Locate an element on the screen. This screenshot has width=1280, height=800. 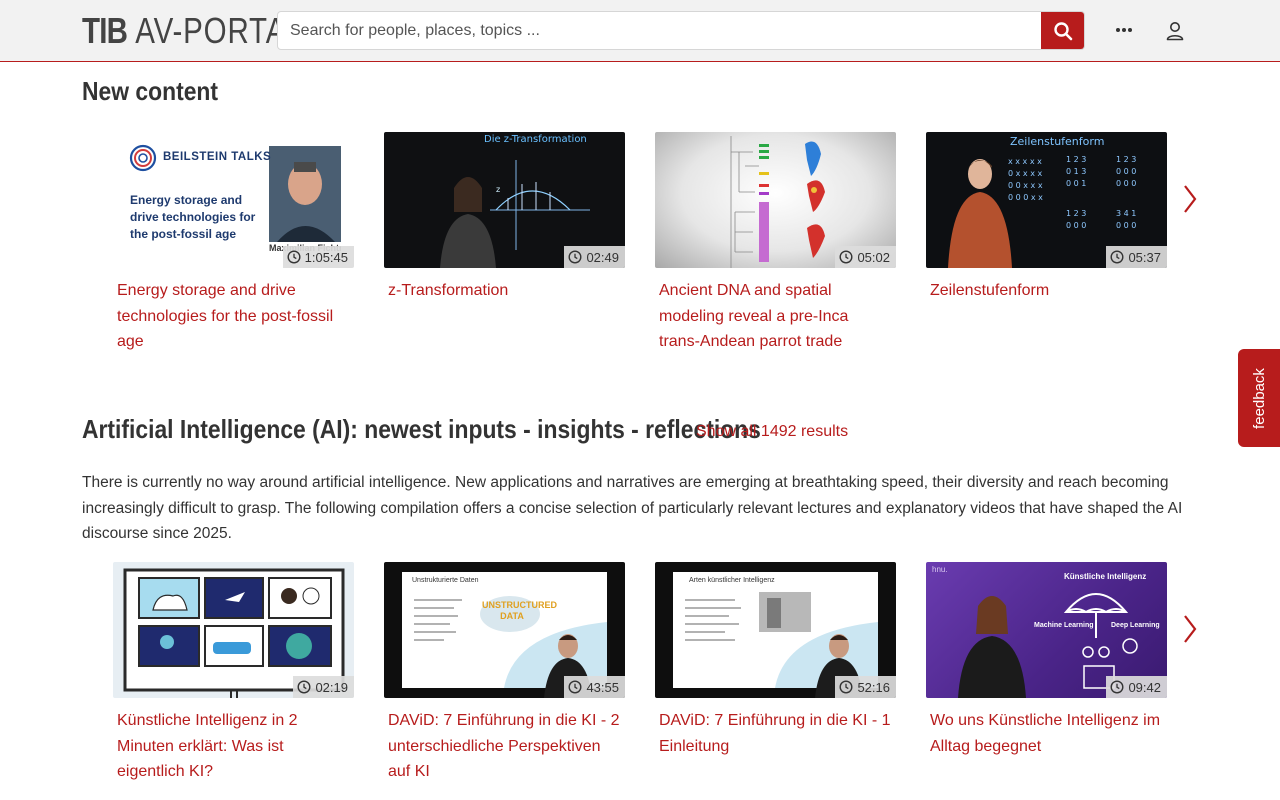
logo-tib: TIB is located at coordinates (105, 30).